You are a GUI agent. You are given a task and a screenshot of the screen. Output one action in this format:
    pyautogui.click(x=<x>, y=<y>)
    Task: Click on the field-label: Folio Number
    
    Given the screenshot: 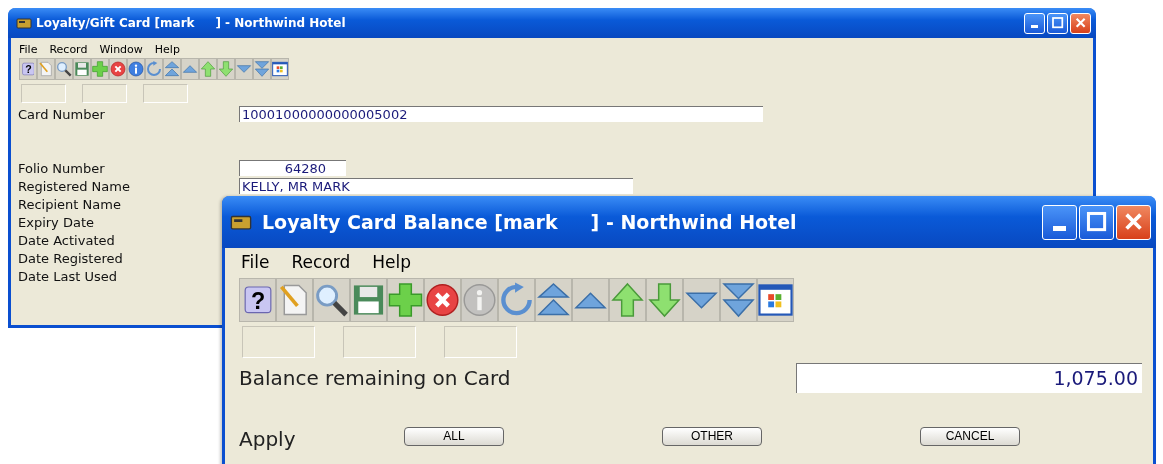 What is the action you would take?
    pyautogui.click(x=62, y=168)
    